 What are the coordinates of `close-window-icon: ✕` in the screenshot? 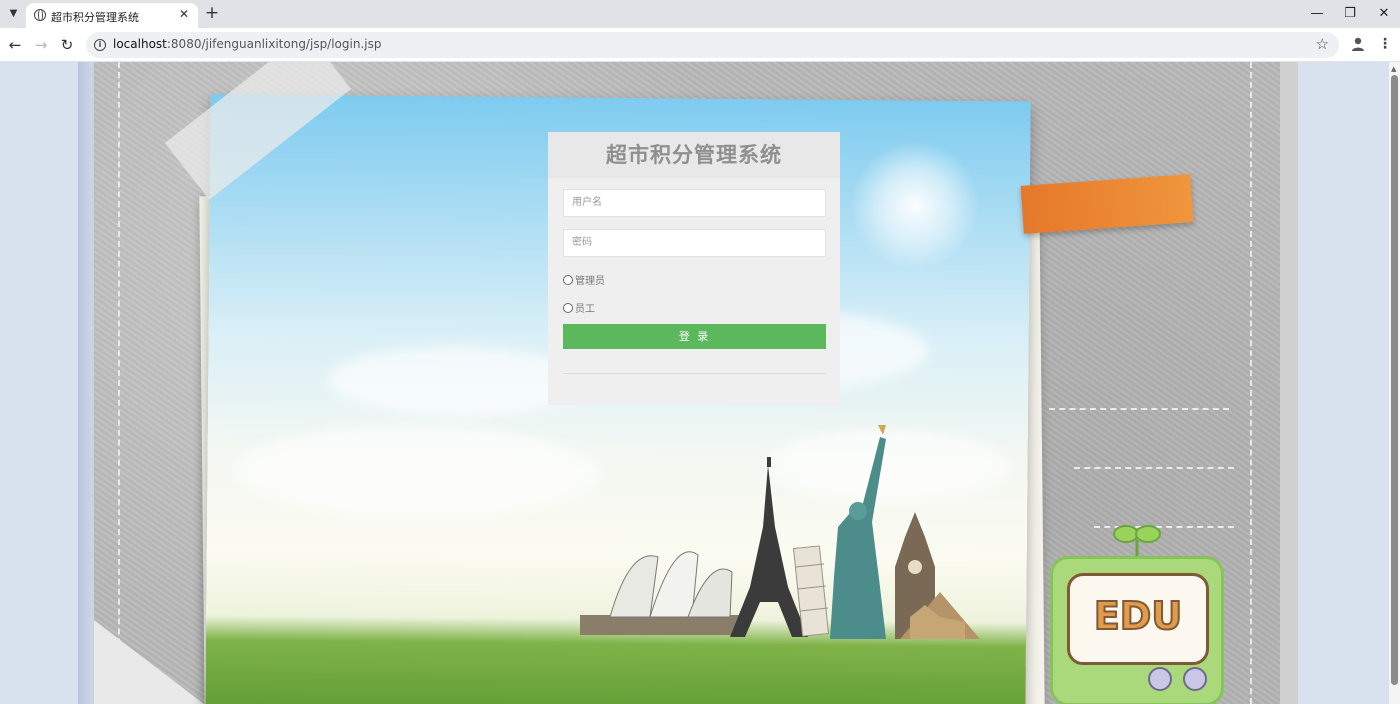 It's located at (1384, 14).